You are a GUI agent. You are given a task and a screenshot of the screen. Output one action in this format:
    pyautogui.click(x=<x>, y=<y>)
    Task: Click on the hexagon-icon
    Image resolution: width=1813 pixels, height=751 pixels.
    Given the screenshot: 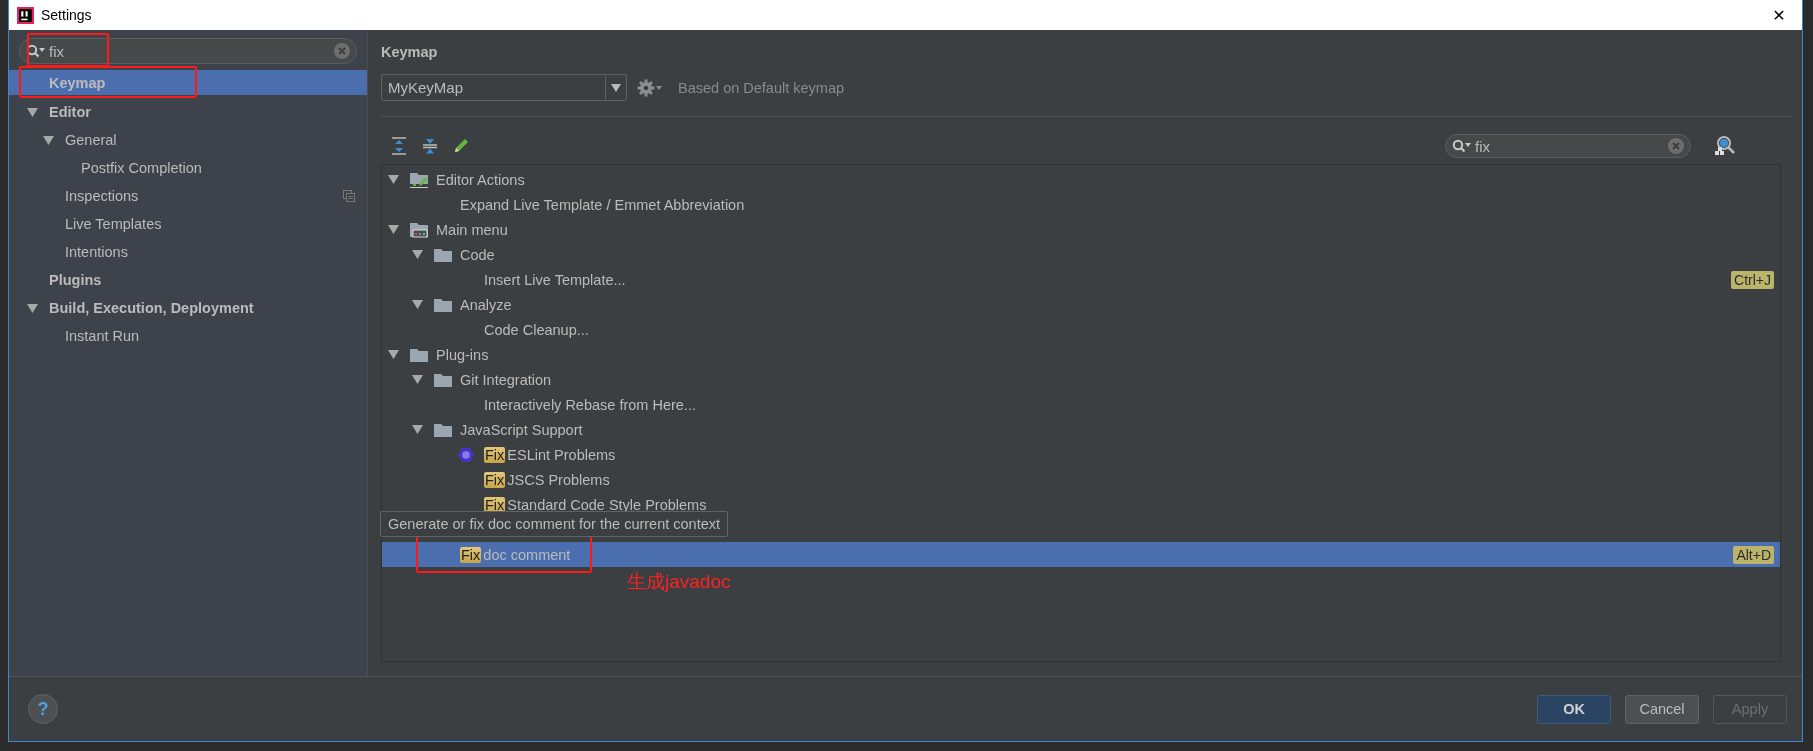 What is the action you would take?
    pyautogui.click(x=466, y=454)
    